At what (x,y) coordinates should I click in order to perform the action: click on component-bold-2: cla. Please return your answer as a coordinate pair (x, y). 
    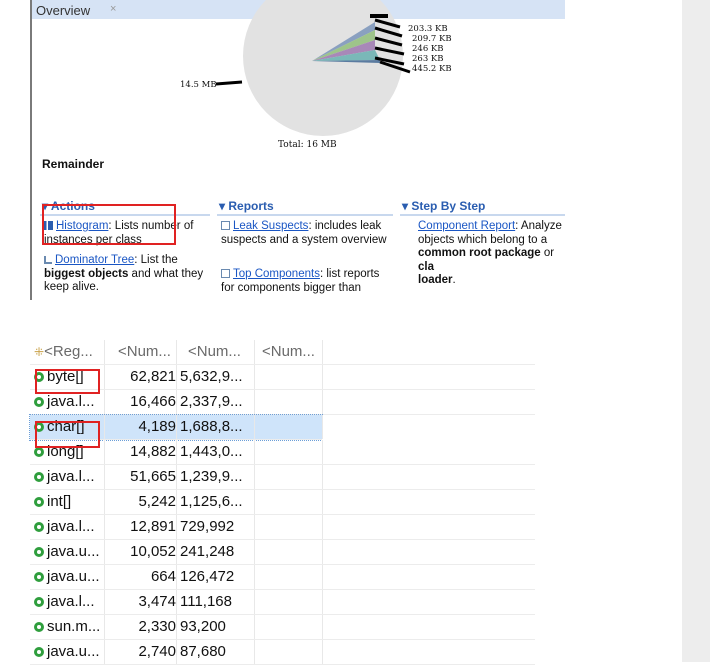
    Looking at the image, I should click on (426, 266).